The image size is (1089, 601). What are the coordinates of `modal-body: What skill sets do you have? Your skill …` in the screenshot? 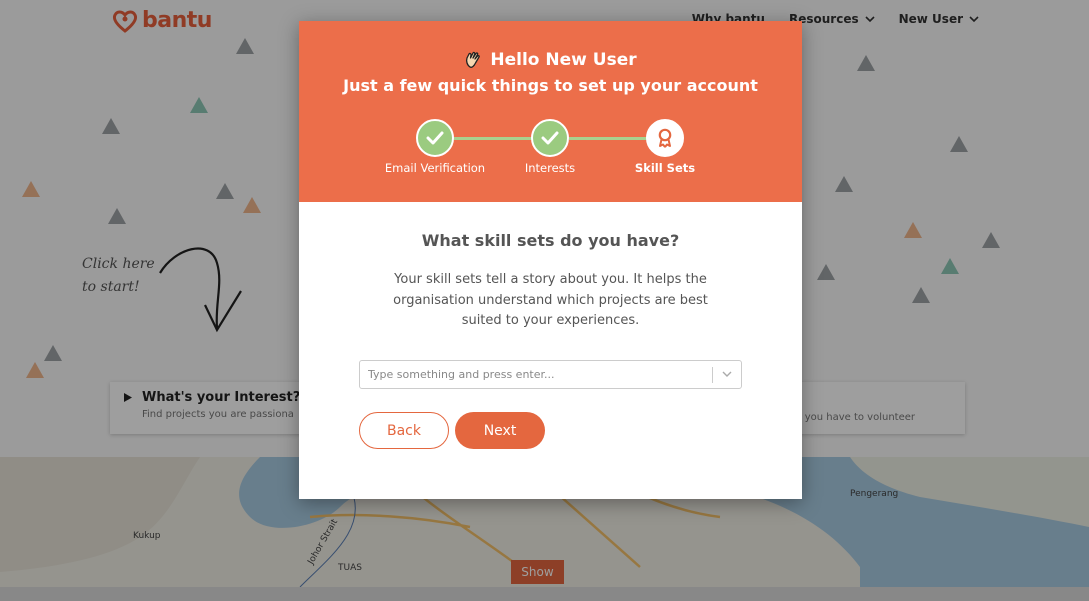 It's located at (550, 281).